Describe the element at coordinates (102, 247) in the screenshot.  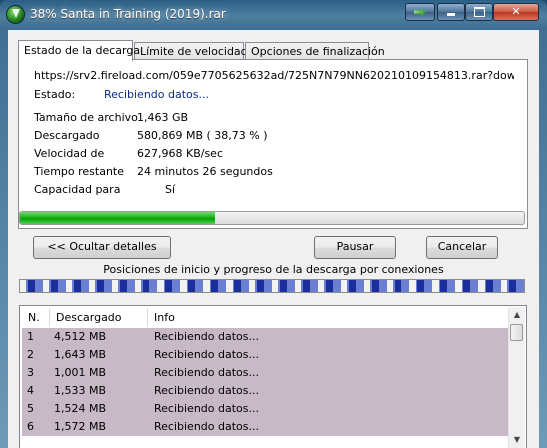
I see `hide-details-button: << Ocultar detalles` at that location.